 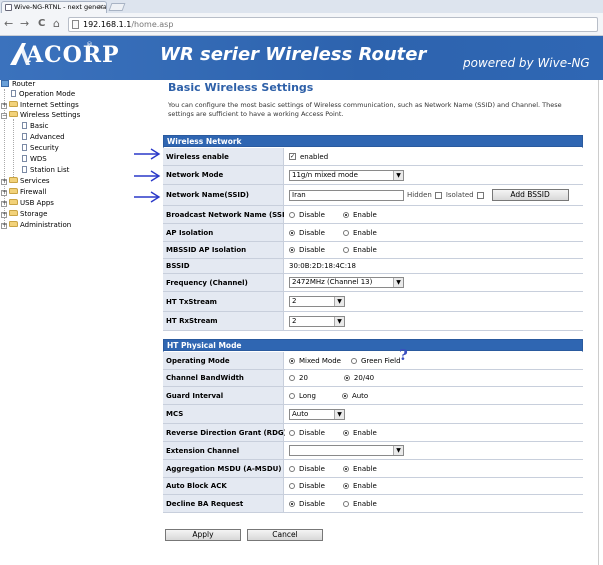 I want to click on amsdu-disable-radio, so click(x=292, y=468).